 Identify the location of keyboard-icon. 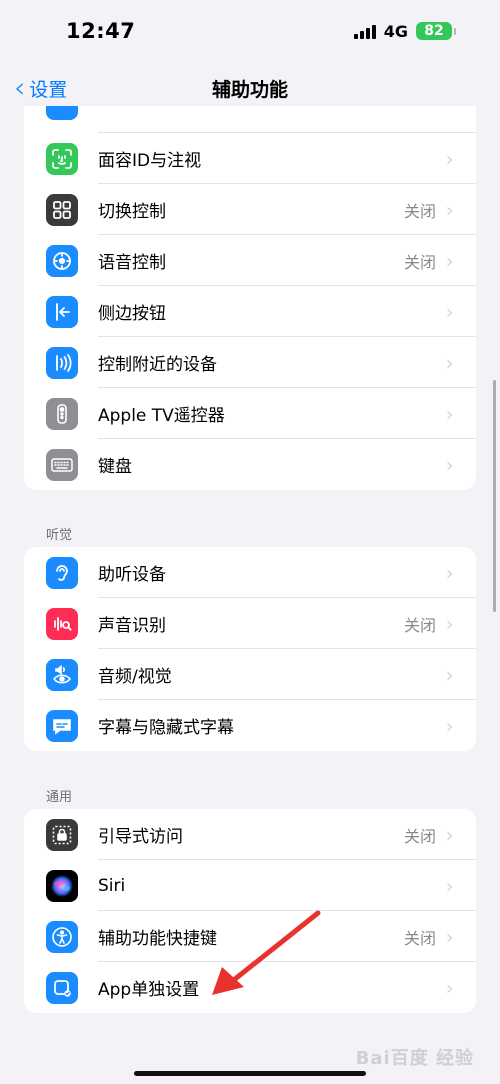
(62, 464).